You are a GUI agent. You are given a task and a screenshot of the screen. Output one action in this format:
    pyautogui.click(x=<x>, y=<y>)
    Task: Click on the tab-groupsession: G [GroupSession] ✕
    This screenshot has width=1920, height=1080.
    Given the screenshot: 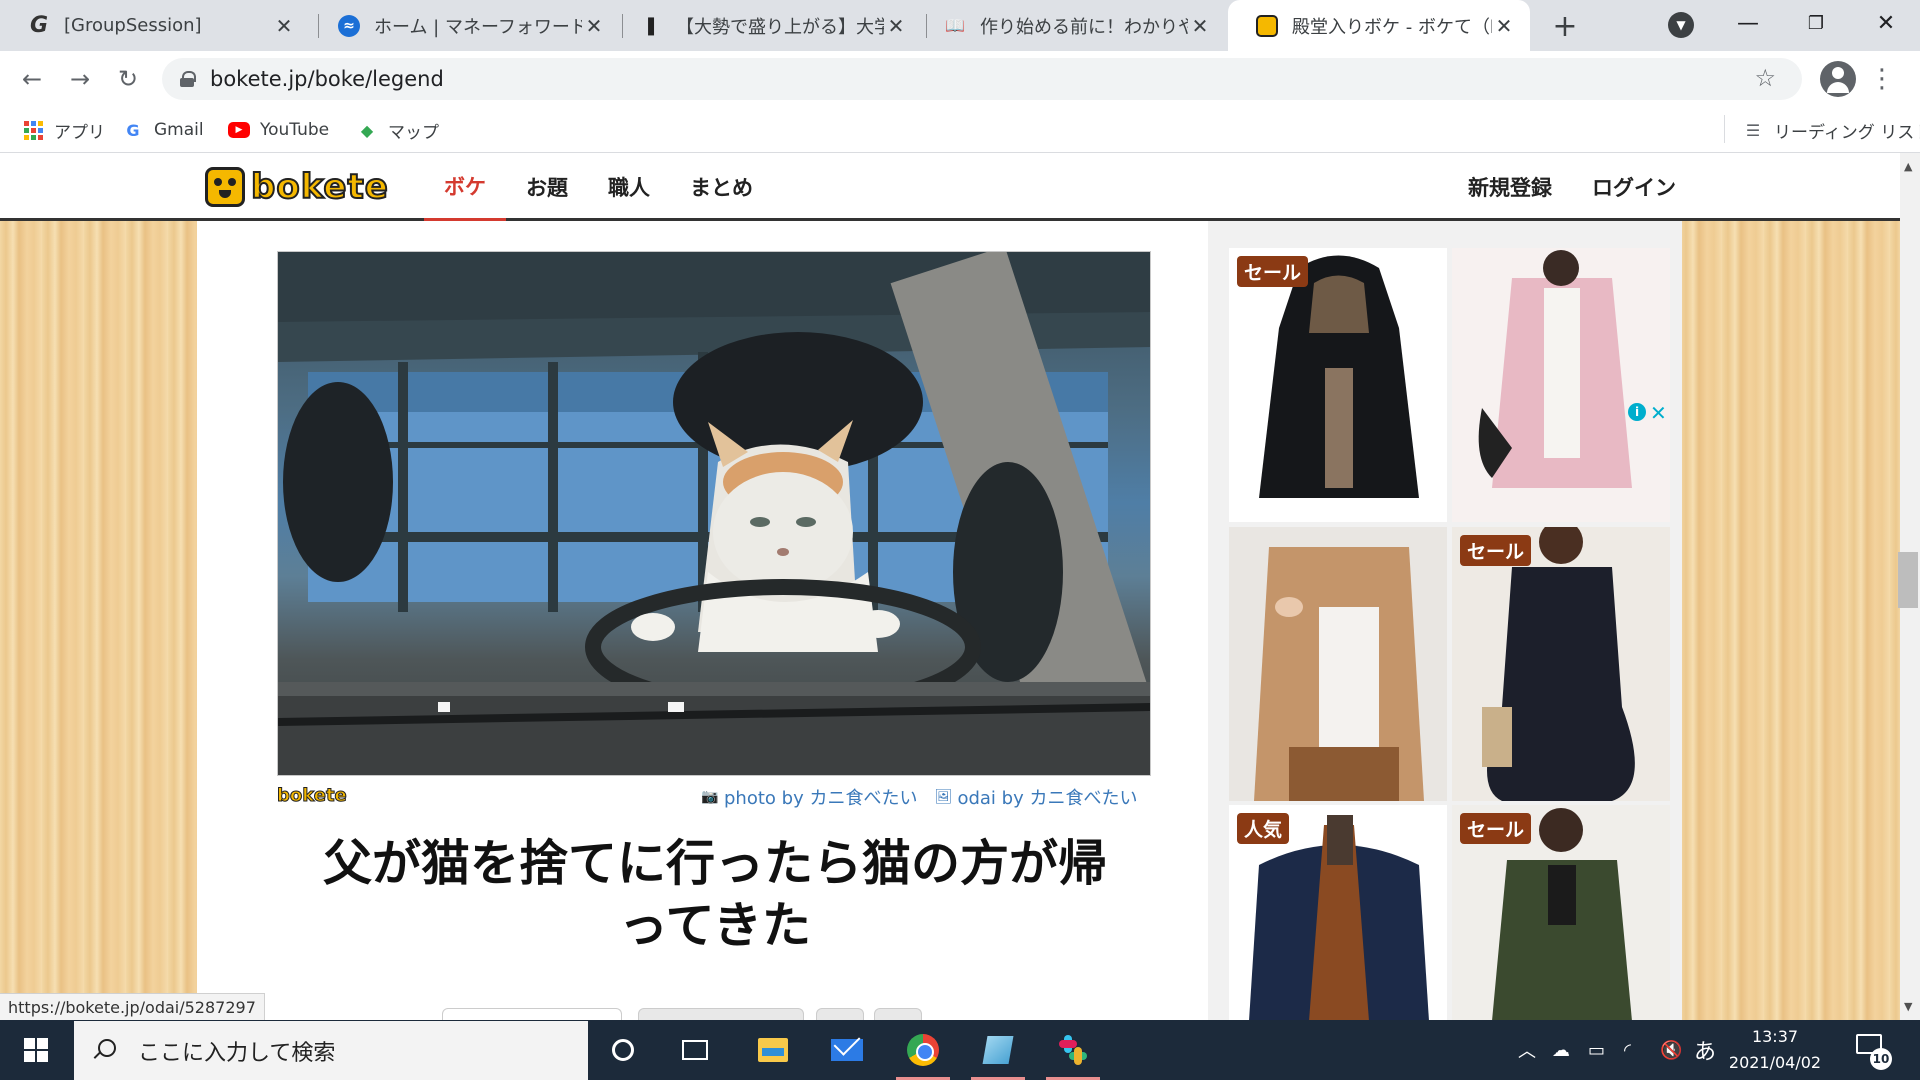 What is the action you would take?
    pyautogui.click(x=155, y=25)
    